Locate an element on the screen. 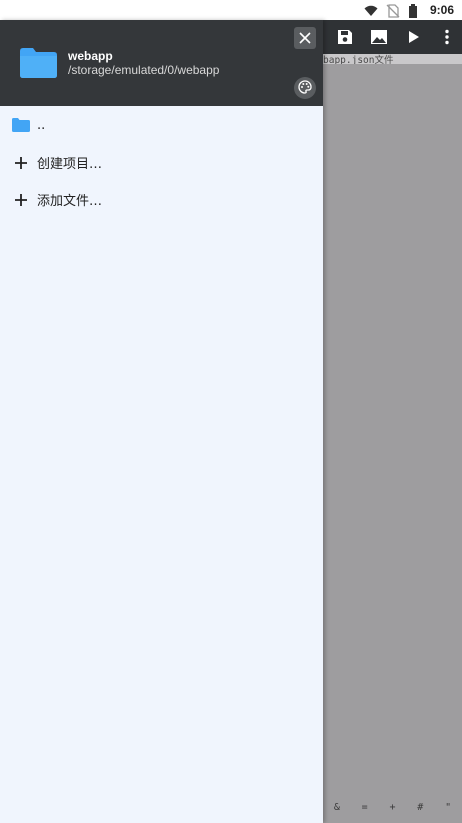  project-name: webapp is located at coordinates (90, 56).